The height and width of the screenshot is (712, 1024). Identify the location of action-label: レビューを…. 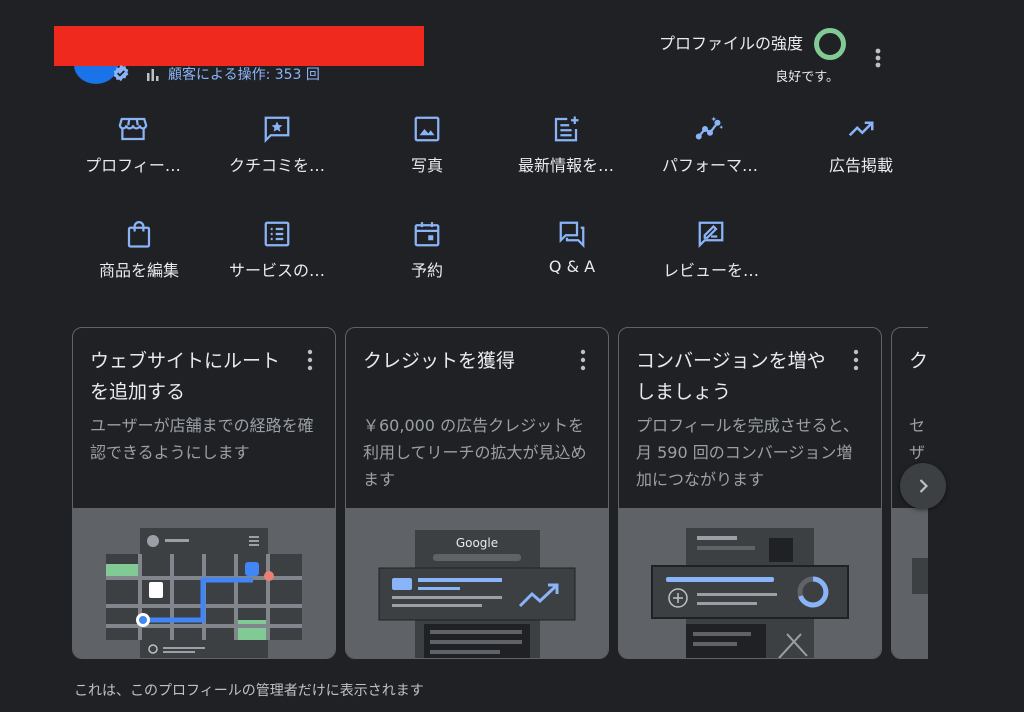
(710, 270).